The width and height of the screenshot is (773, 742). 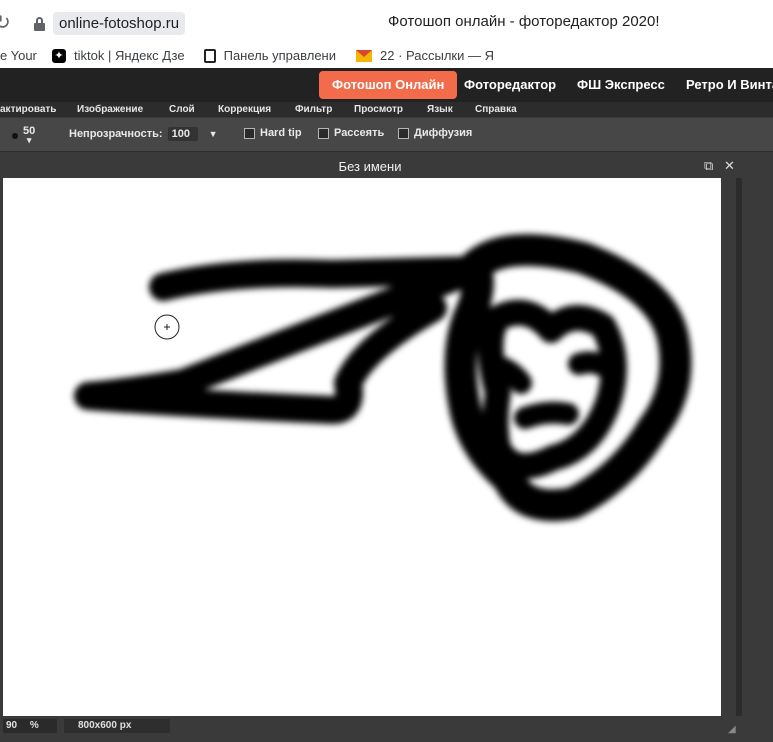 I want to click on brush-stroke-eye-right, so click(x=591, y=364).